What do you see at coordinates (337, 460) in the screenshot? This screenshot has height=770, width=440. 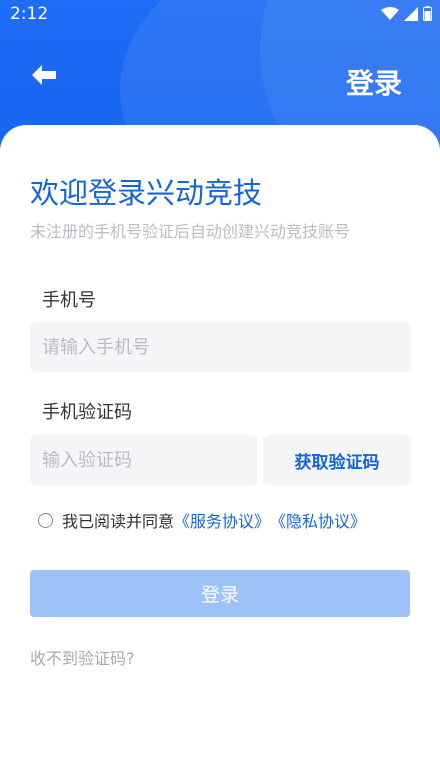 I see `get-code-button: 获取验证码` at bounding box center [337, 460].